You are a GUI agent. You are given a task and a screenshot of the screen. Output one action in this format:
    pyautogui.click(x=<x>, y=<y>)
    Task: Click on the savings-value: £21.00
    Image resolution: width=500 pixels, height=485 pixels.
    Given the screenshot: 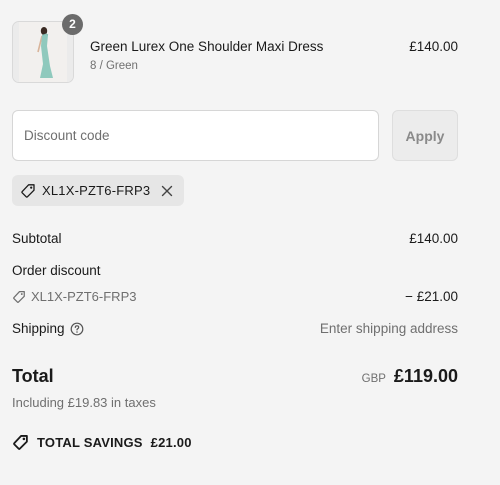 What is the action you would take?
    pyautogui.click(x=171, y=442)
    